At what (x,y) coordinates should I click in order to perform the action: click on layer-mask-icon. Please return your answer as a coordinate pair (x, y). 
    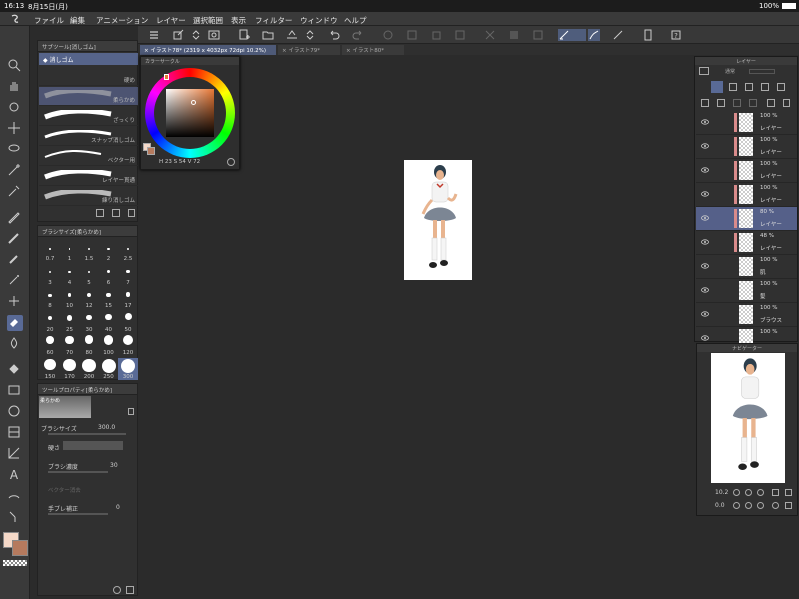
    Looking at the image, I should click on (771, 103).